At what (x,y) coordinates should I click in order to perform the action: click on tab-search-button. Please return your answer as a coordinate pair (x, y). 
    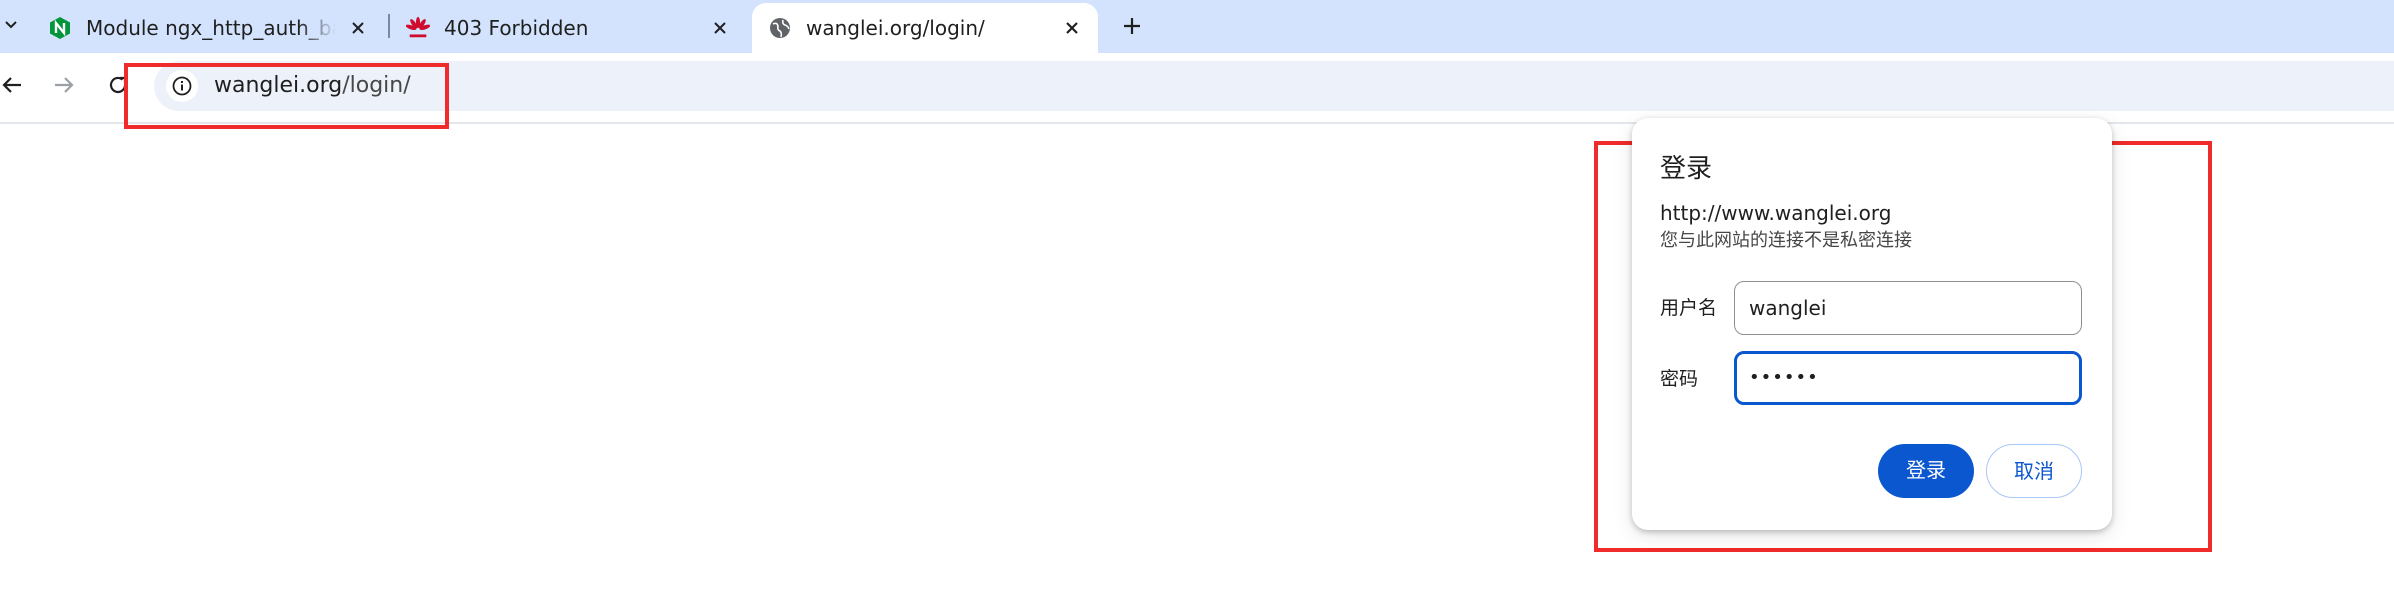
    Looking at the image, I should click on (11, 25).